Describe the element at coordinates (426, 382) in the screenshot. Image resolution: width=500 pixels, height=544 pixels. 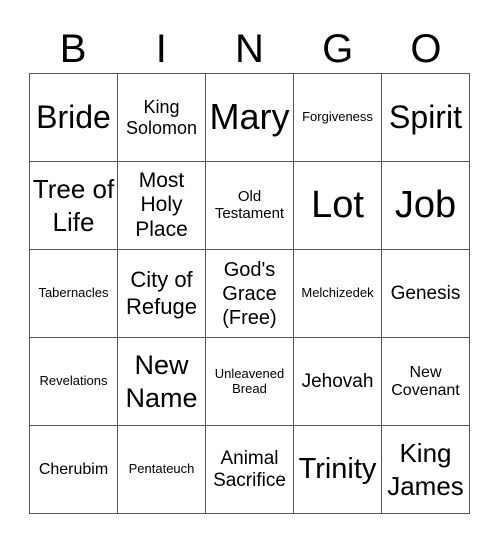
I see `bingo-cell: New Covenant` at that location.